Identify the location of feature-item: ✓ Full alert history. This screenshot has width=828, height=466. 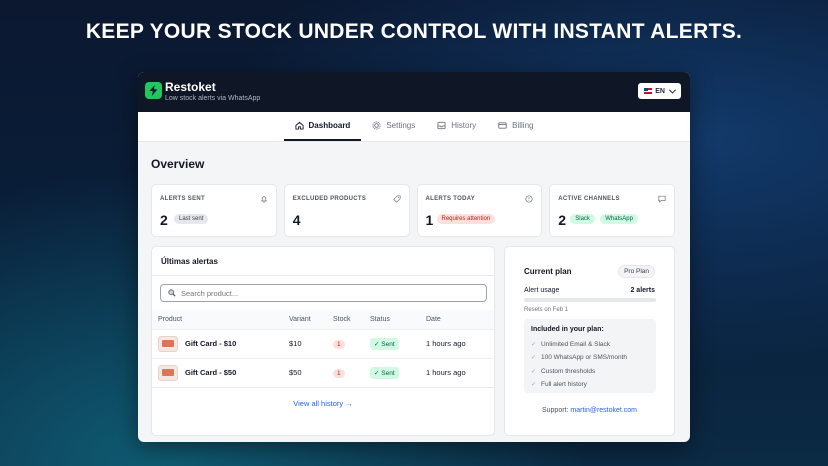
(590, 384).